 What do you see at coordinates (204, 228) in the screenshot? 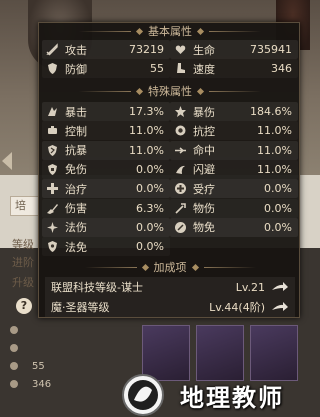
I see `stat-label: 物免` at bounding box center [204, 228].